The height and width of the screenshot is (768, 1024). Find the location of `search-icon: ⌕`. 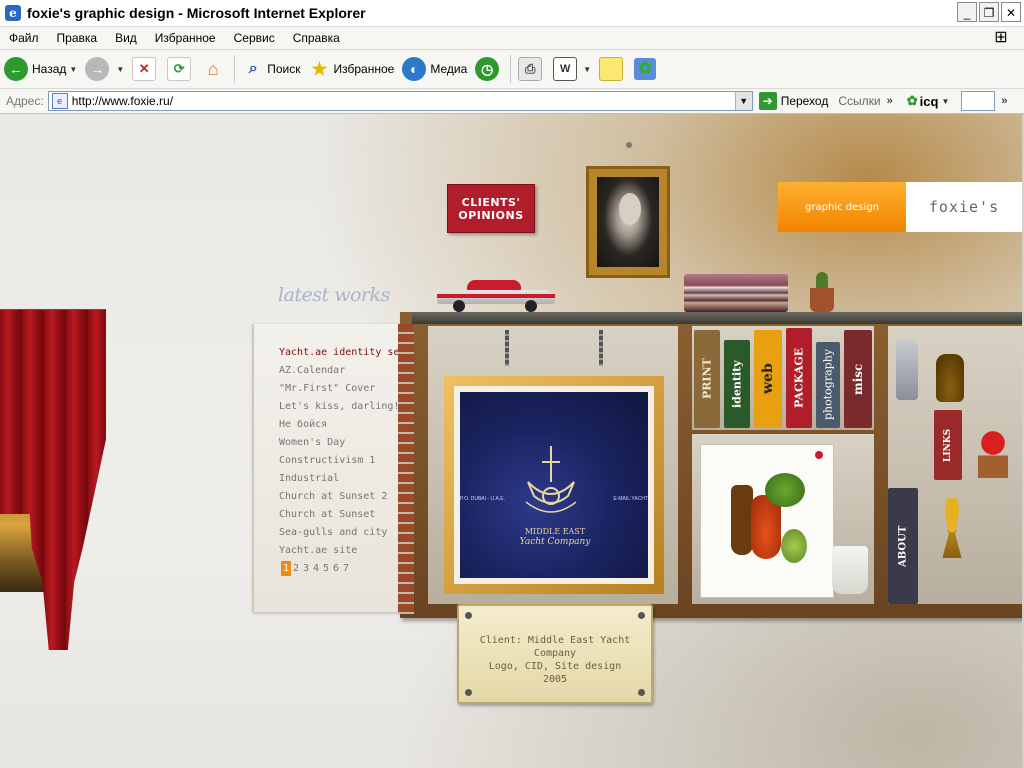

search-icon: ⌕ is located at coordinates (253, 68).